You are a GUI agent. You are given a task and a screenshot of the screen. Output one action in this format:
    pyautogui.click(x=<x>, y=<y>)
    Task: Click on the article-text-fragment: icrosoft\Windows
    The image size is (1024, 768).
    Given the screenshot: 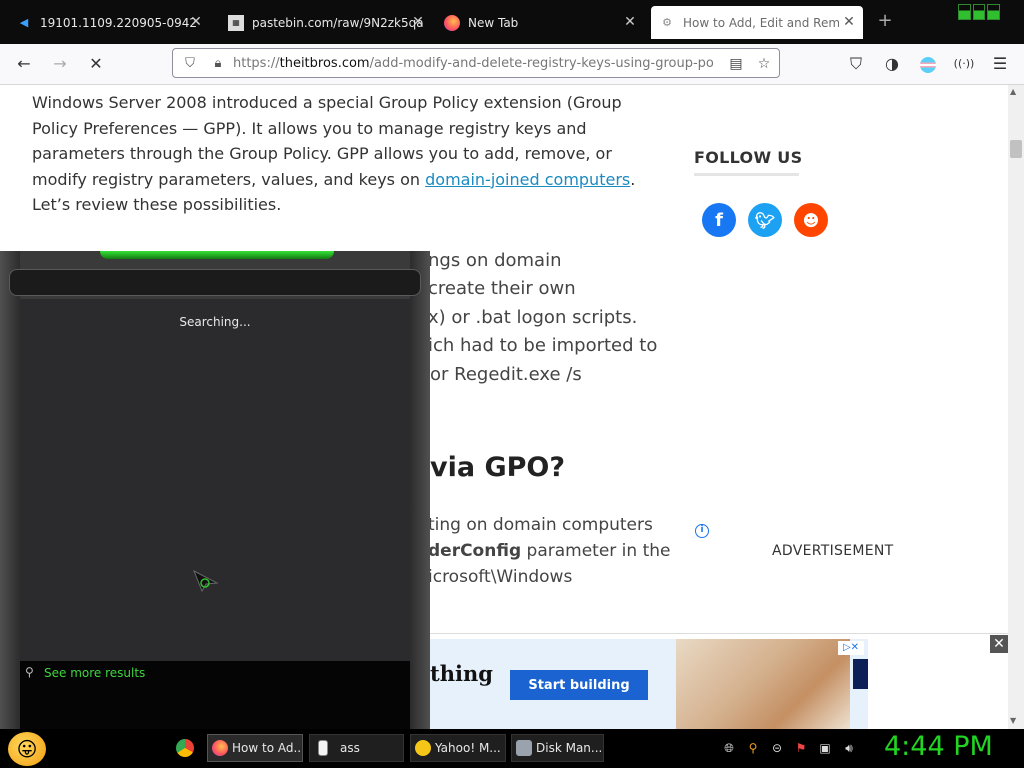 What is the action you would take?
    pyautogui.click(x=500, y=577)
    